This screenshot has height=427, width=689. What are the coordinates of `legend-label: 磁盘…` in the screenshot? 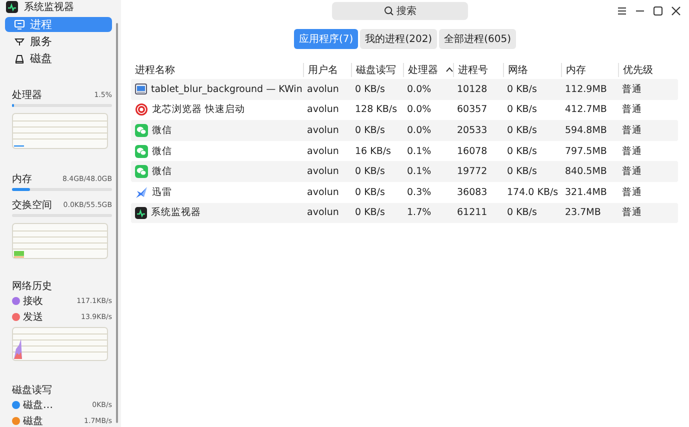 It's located at (38, 405).